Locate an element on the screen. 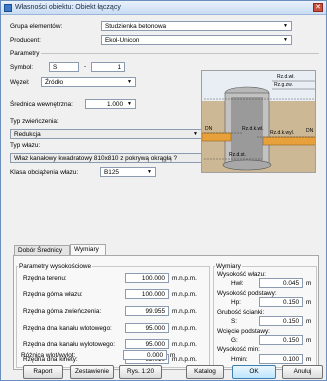 Image resolution: width=327 pixels, height=381 pixels. terrain-level-unit: m.n.p.m. is located at coordinates (184, 278).